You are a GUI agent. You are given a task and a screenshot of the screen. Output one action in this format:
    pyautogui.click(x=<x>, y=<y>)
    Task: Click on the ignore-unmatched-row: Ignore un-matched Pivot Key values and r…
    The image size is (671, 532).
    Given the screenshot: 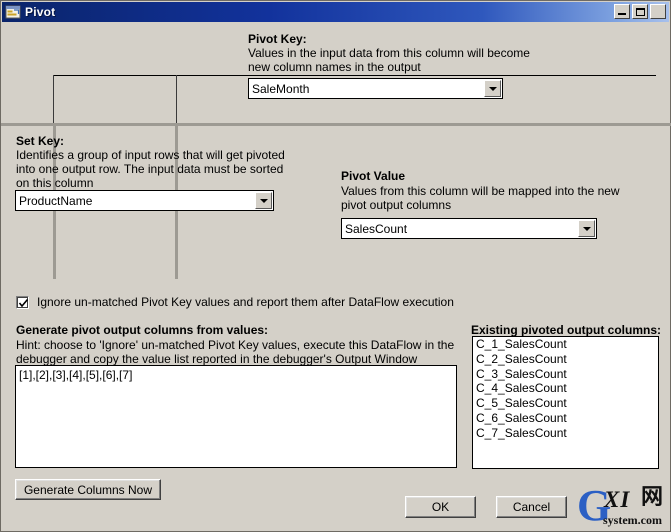 What is the action you would take?
    pyautogui.click(x=235, y=302)
    